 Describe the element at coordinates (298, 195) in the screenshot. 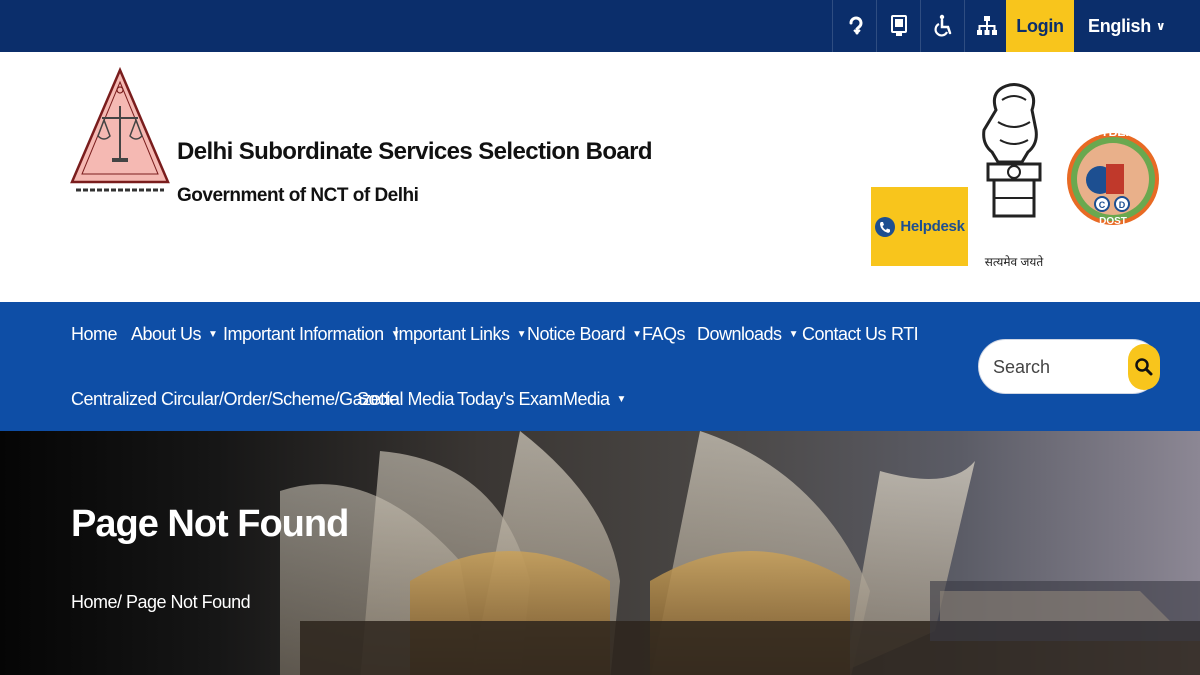

I see `organization-subtitle: Government of NCT of Delhi` at that location.